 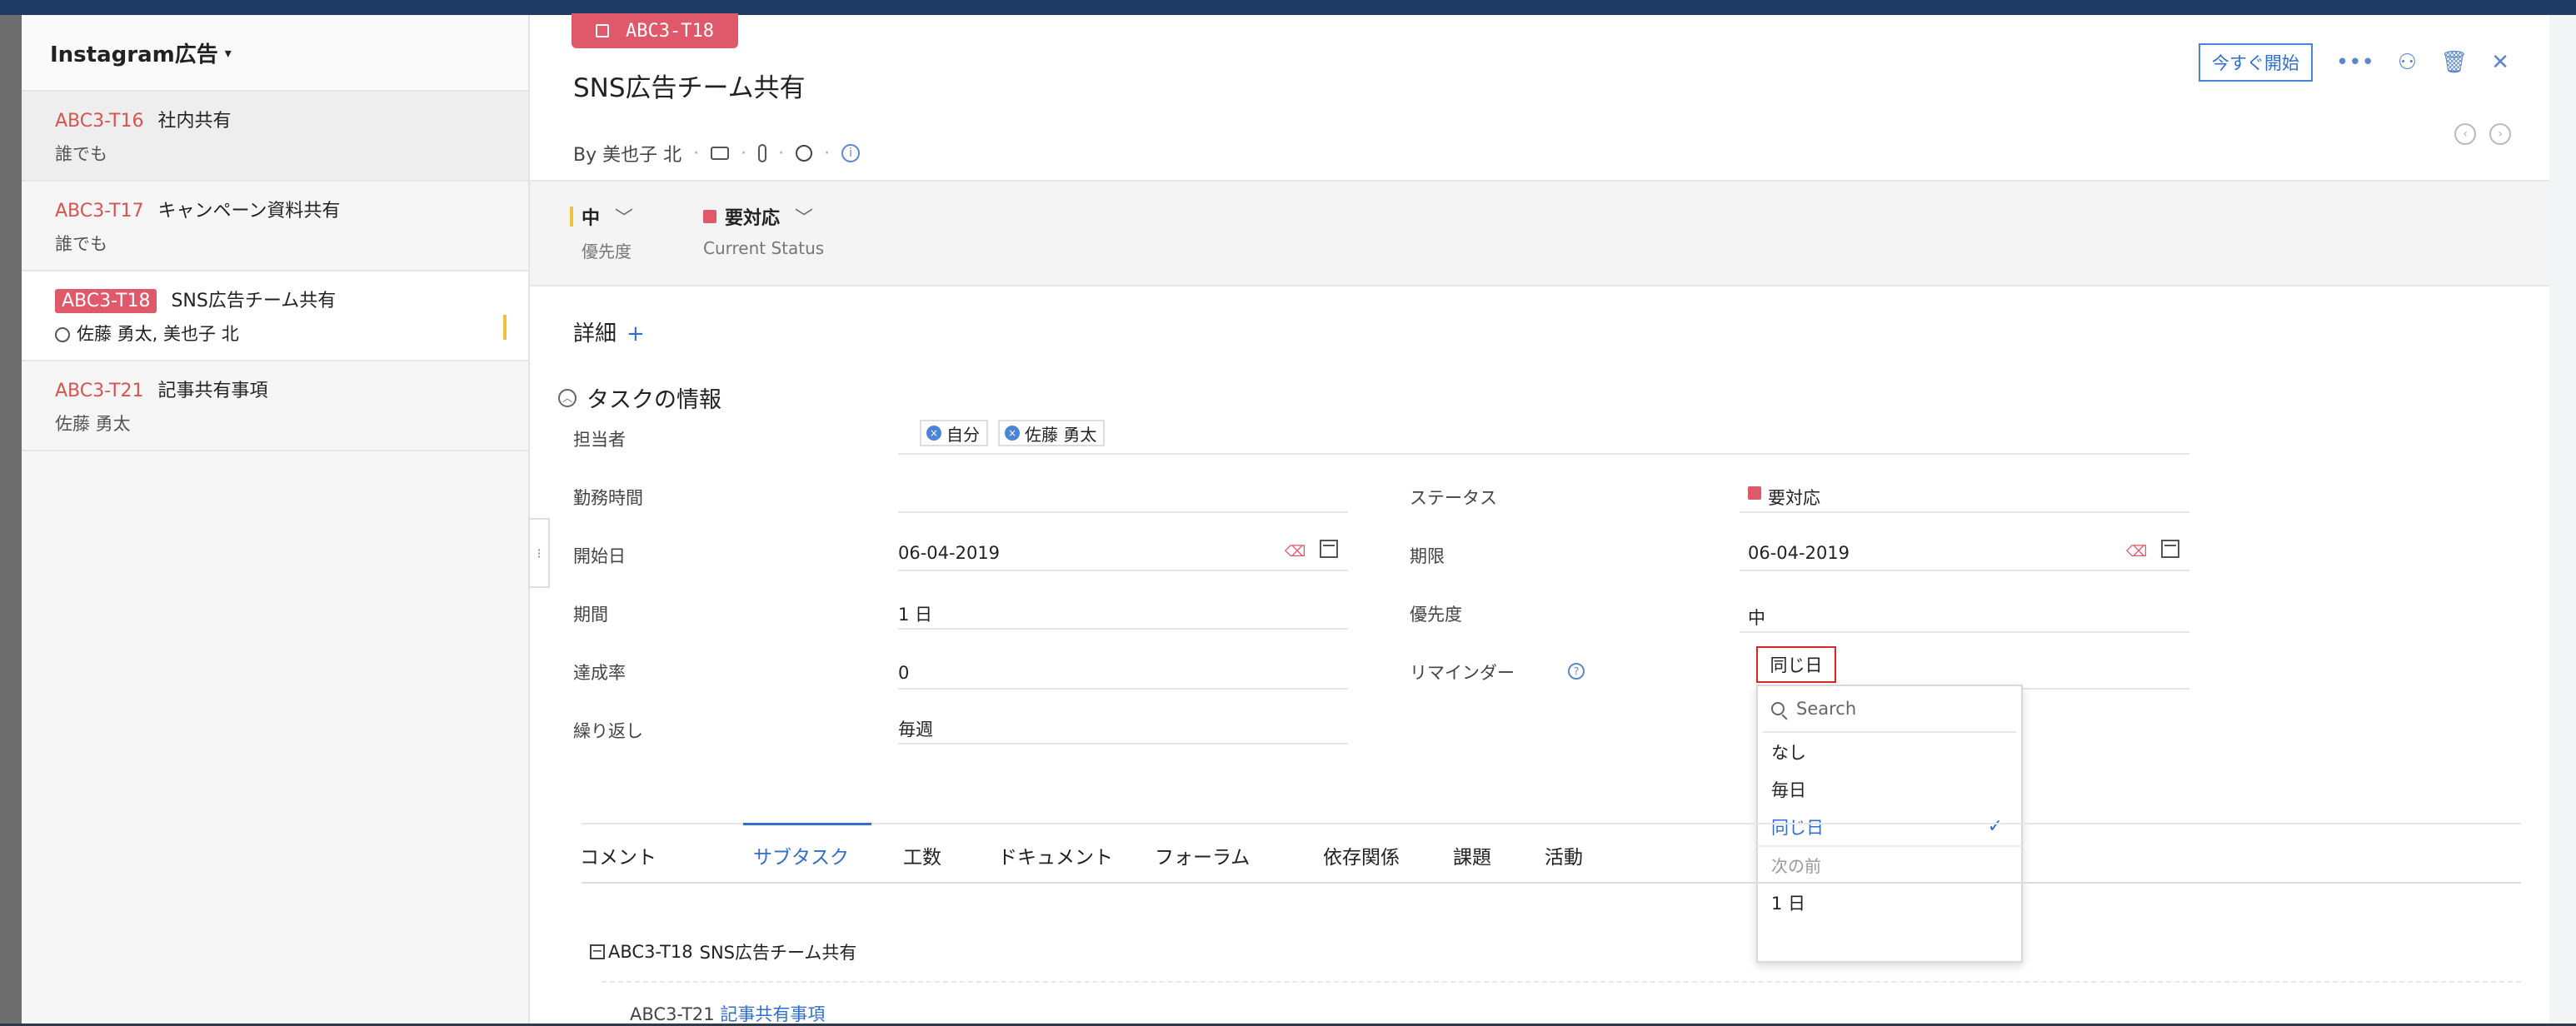 I want to click on status-selector: 要対応 ﹀ Current Status, so click(x=763, y=230).